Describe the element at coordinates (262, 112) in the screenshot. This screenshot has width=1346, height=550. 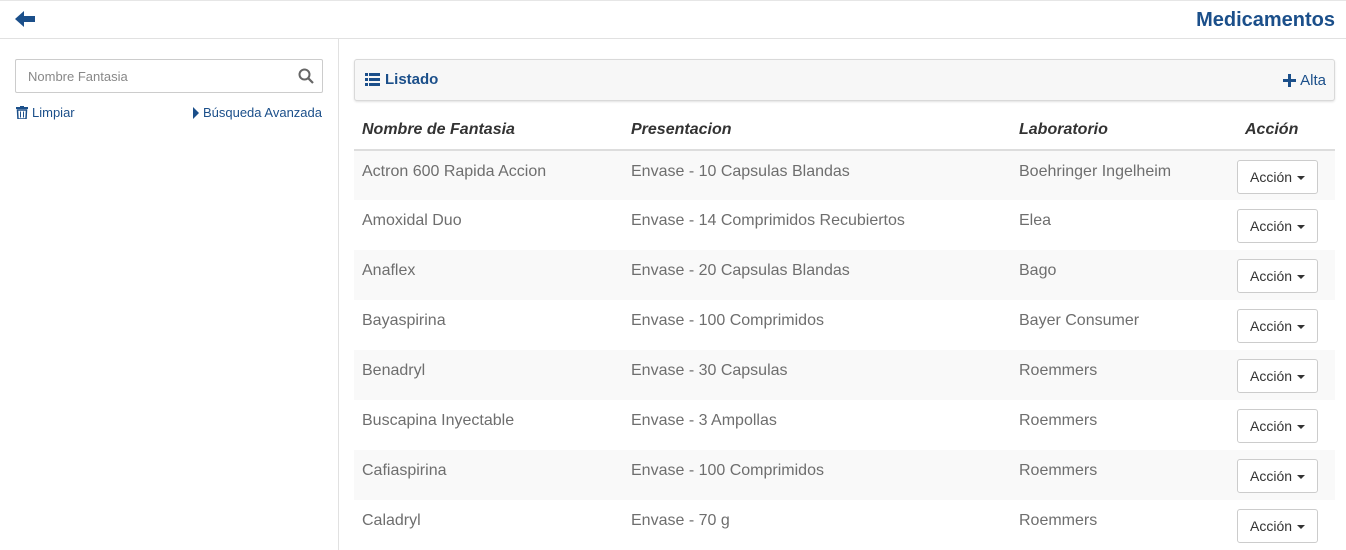
I see `advanced-search-label: Búsqueda Avanzada` at that location.